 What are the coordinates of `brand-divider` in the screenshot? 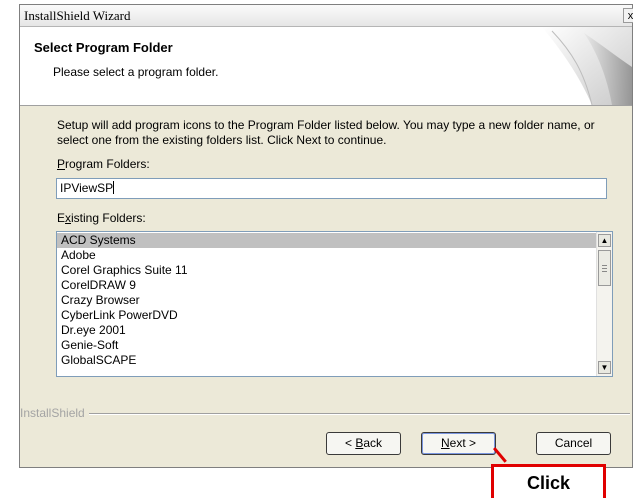 It's located at (351, 414).